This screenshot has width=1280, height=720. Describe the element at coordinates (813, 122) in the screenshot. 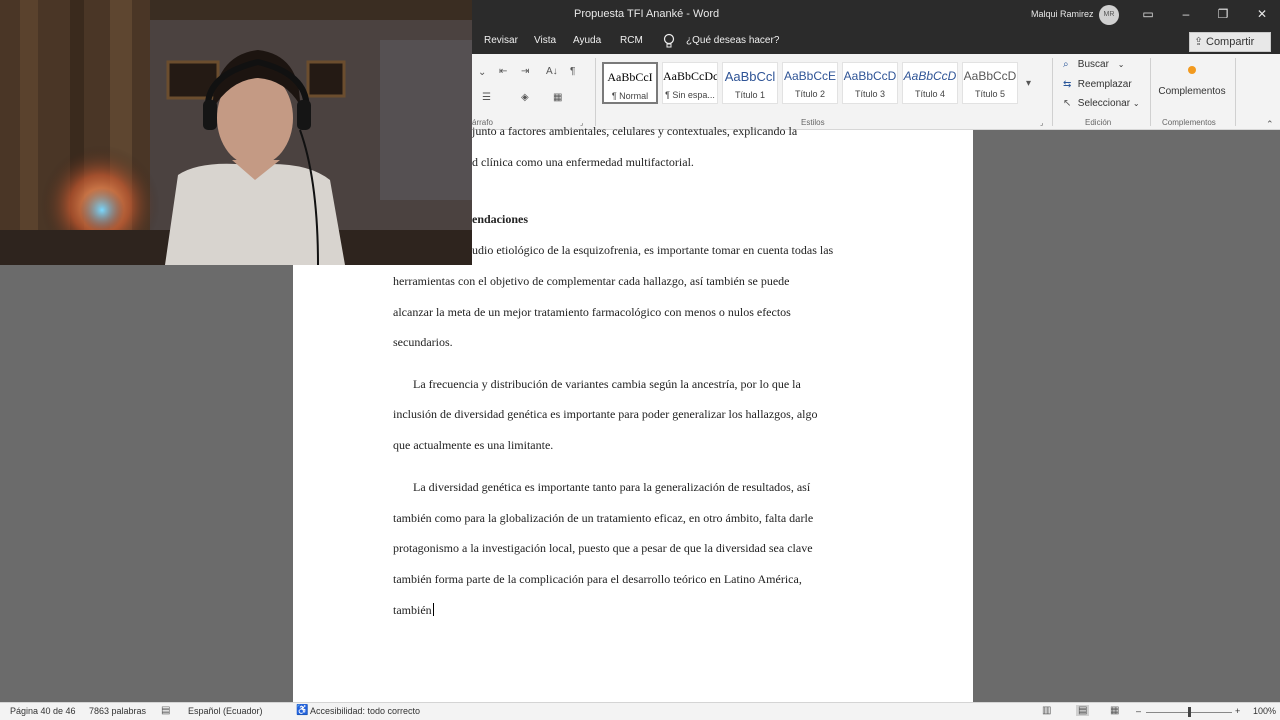

I see `styles-group-label: Estilos` at that location.